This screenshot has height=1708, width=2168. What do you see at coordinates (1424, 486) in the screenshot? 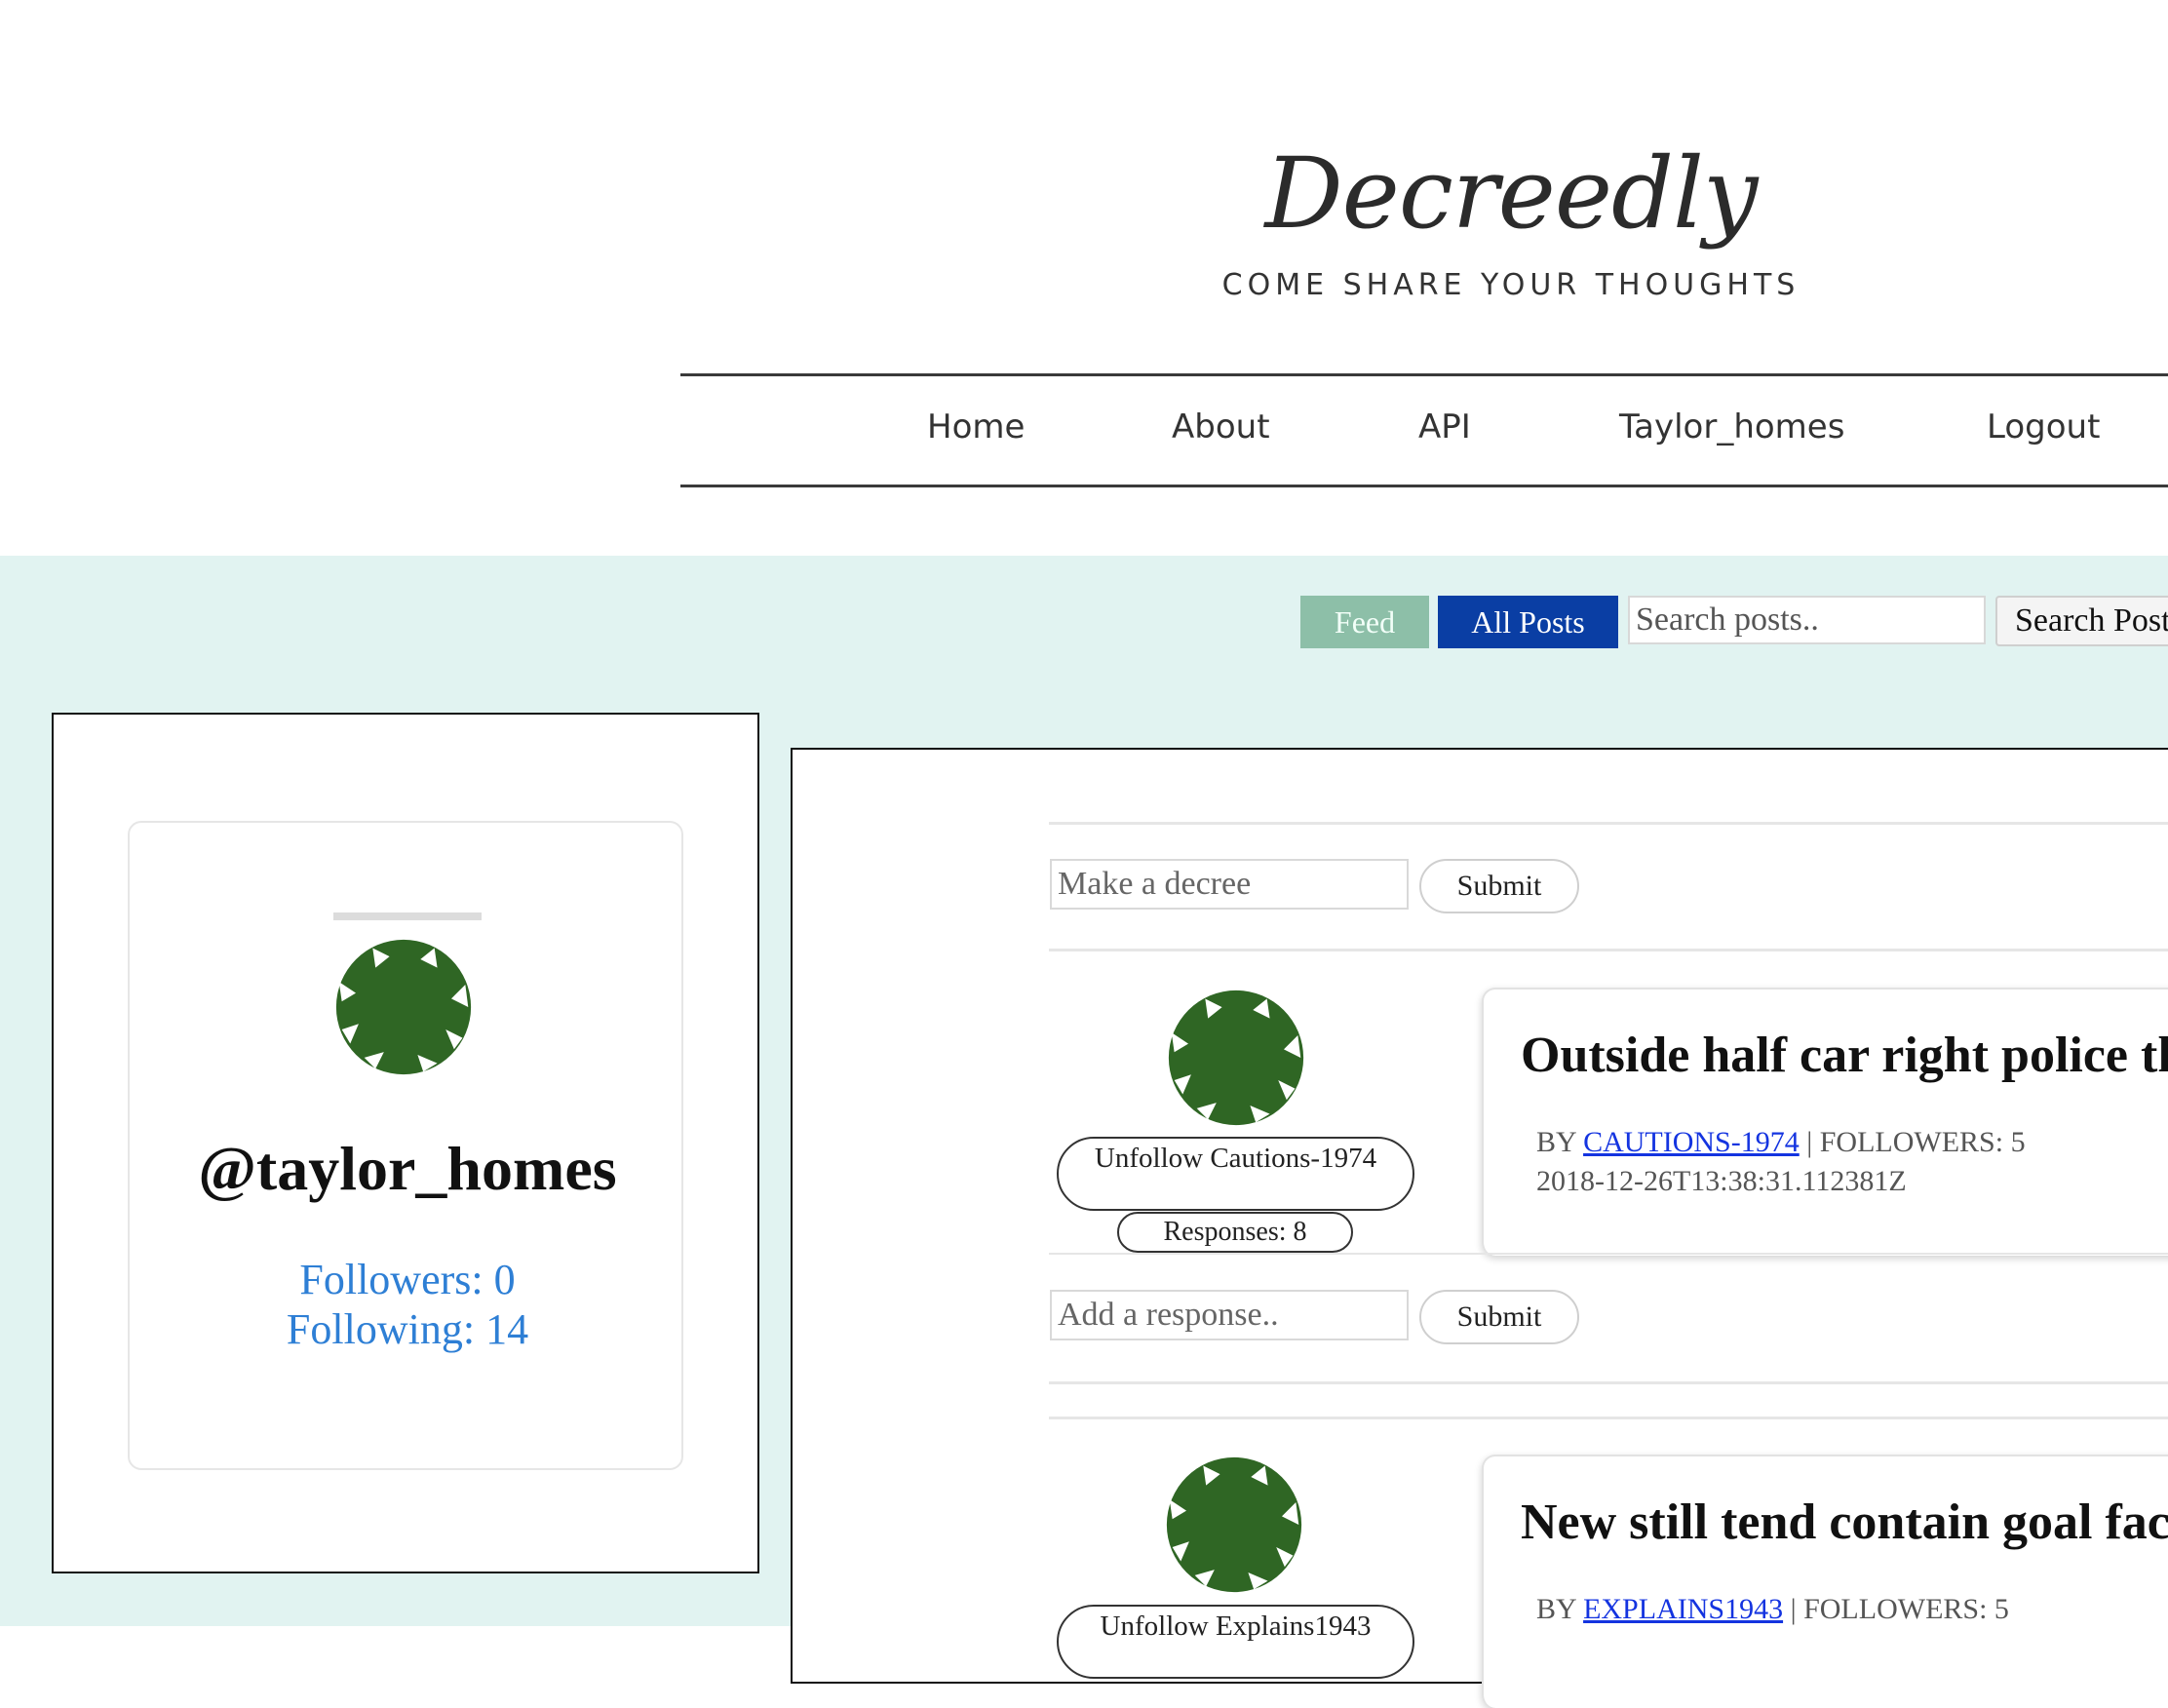
I see `nav-divider-bottom` at bounding box center [1424, 486].